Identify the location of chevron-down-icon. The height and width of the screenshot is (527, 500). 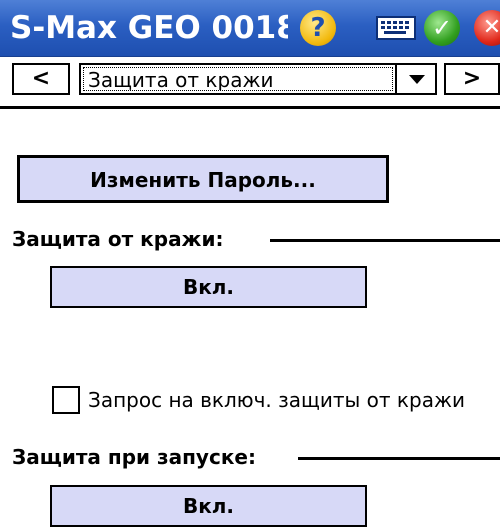
(417, 79).